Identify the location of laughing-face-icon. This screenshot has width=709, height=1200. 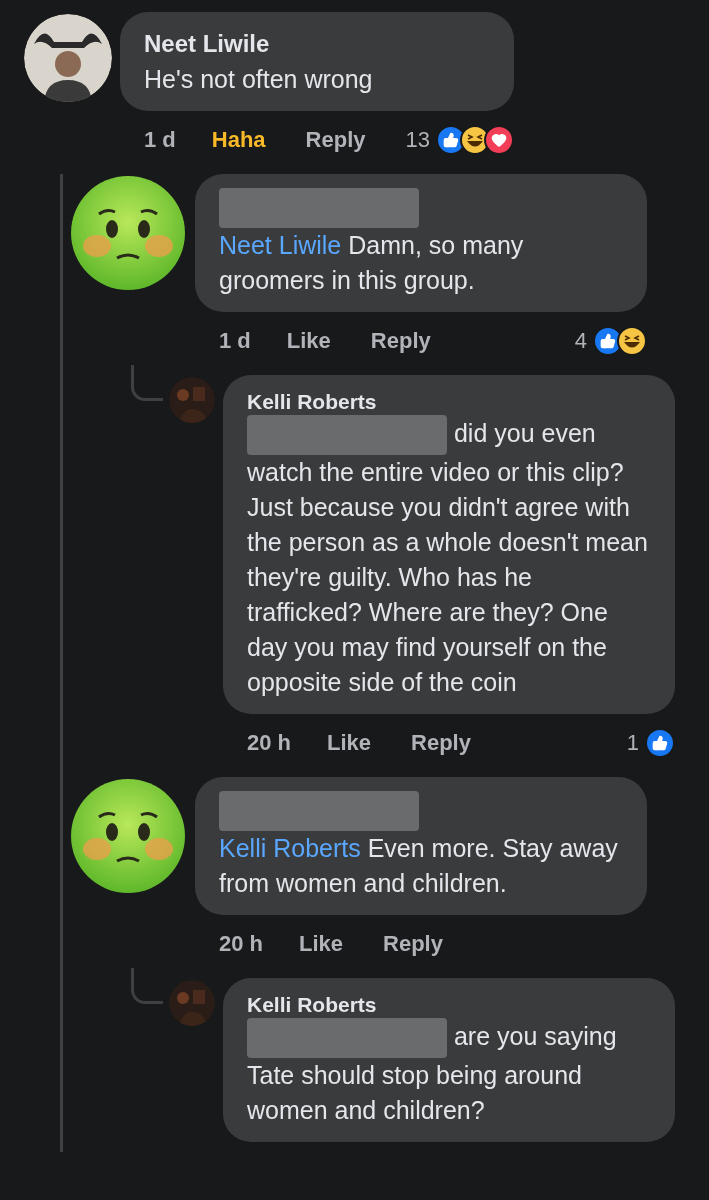
(632, 340).